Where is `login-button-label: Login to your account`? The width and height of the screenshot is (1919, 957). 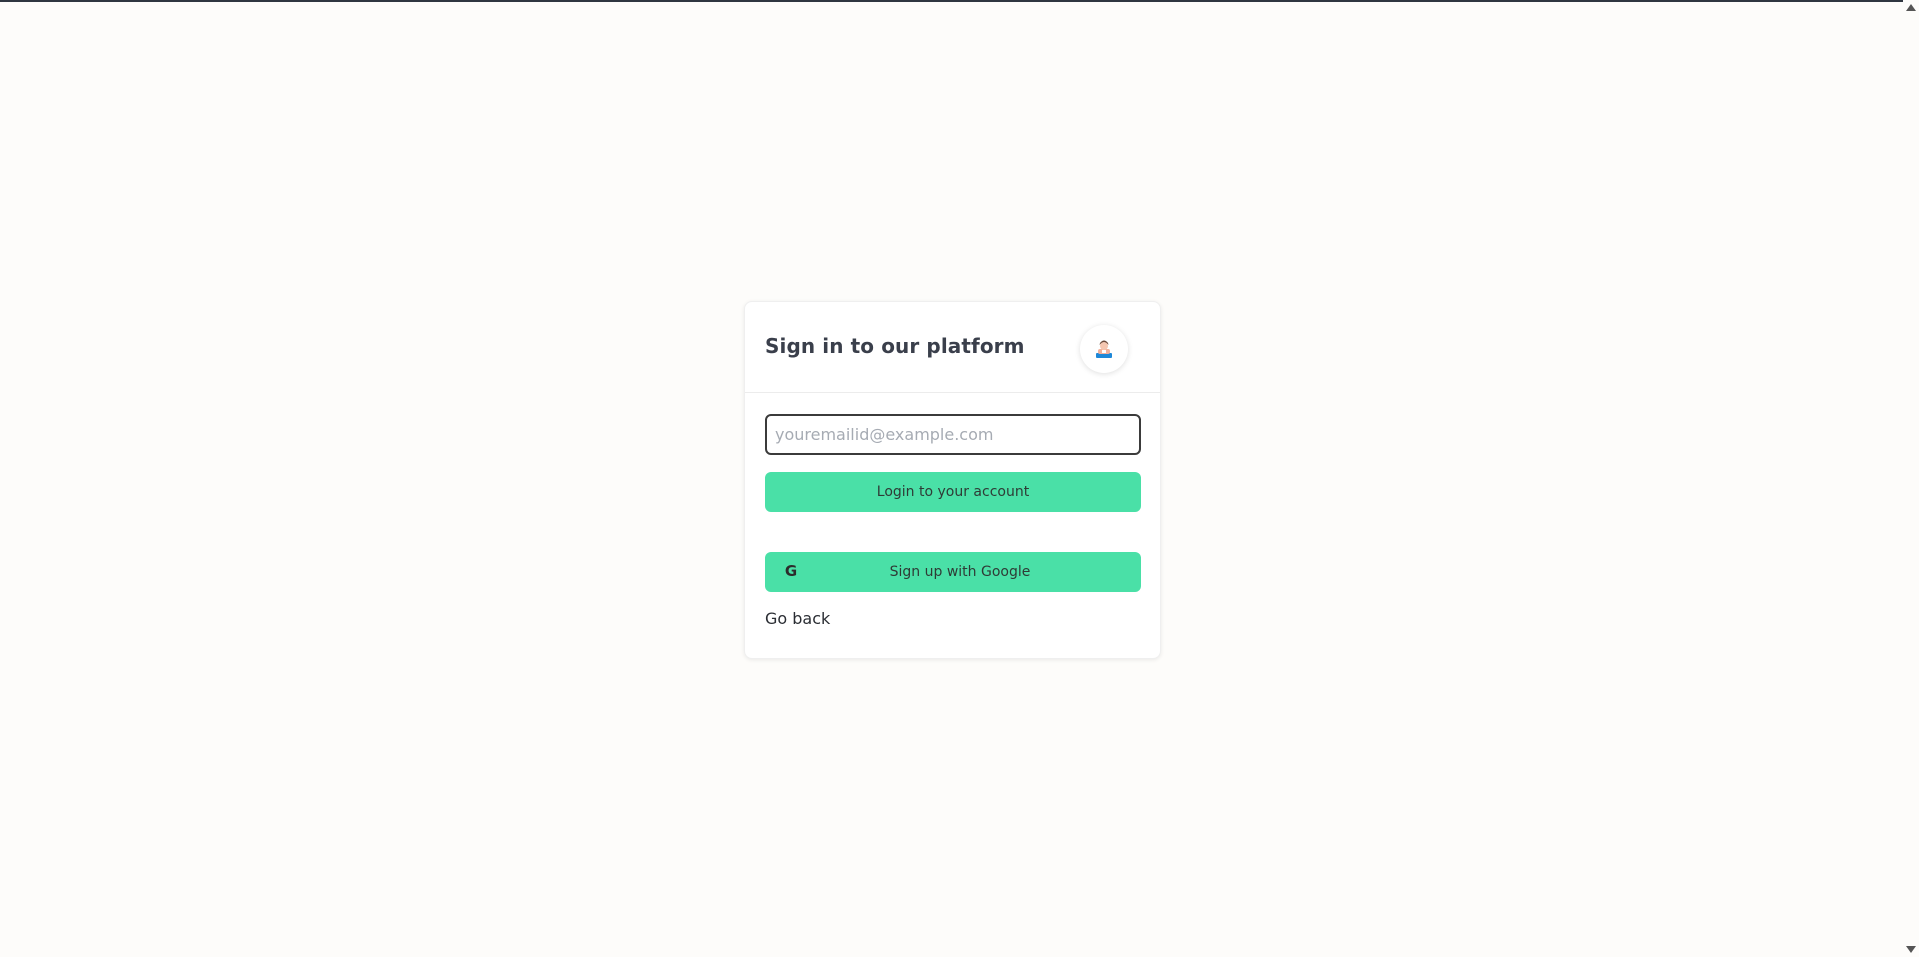 login-button-label: Login to your account is located at coordinates (953, 492).